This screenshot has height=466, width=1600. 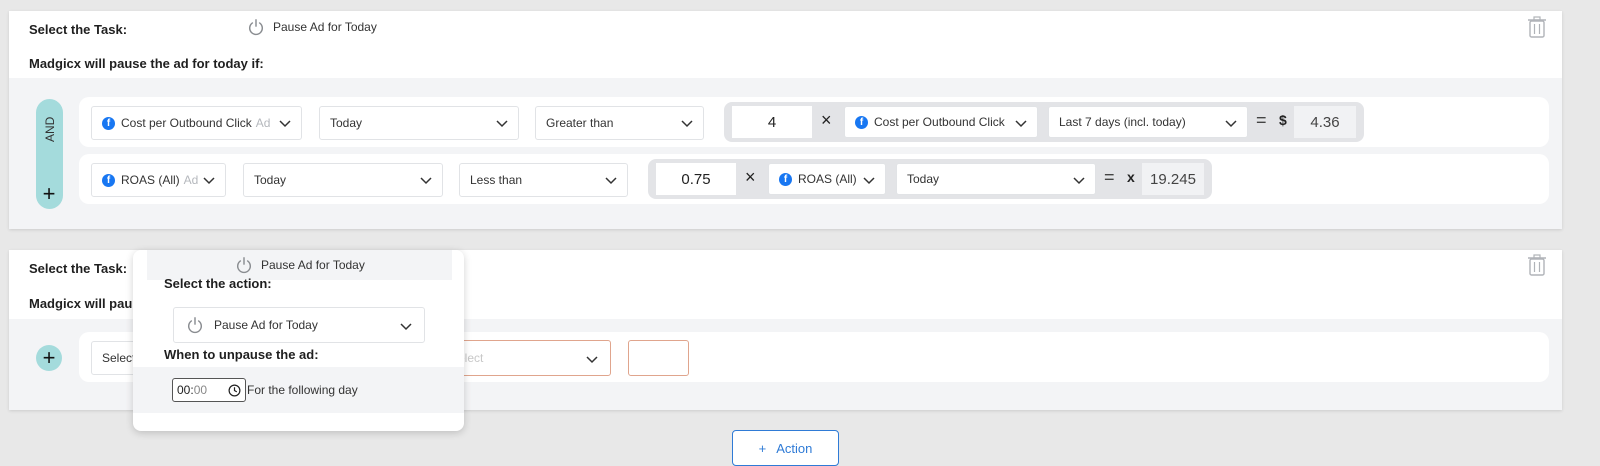 What do you see at coordinates (146, 63) in the screenshot?
I see `rule-label: Madgicx will pause the ad for today if:` at bounding box center [146, 63].